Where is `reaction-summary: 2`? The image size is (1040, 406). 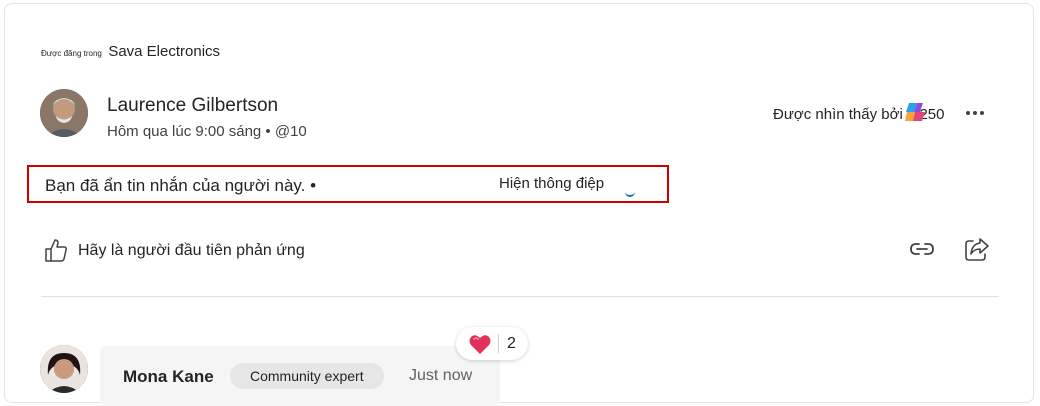 reaction-summary: 2 is located at coordinates (492, 343).